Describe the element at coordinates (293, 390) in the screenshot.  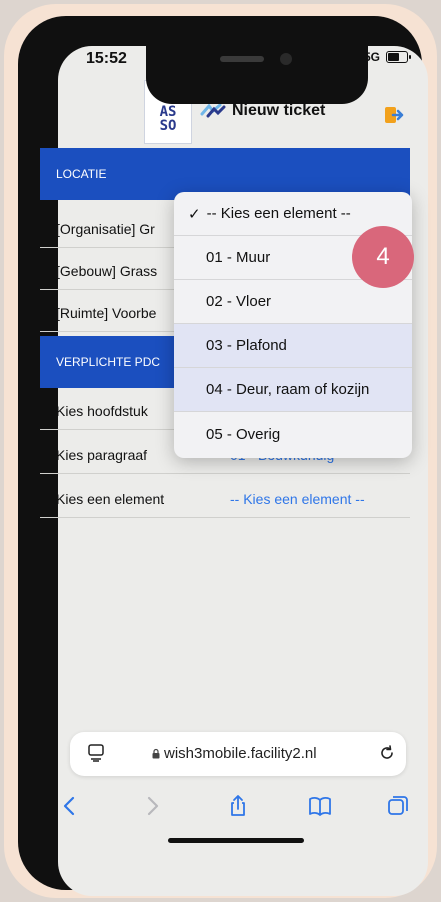
I see `dropdown-option: 04 - Deur, raam of kozijn` at that location.